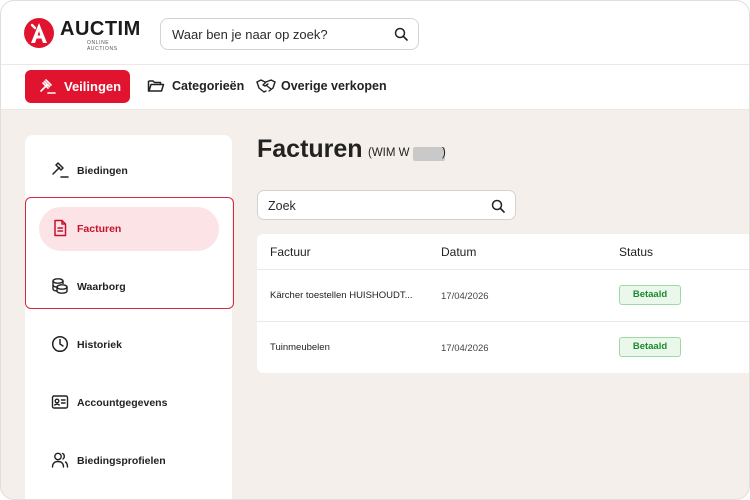  Describe the element at coordinates (129, 287) in the screenshot. I see `sidebar-item-waarborg: Waarborg` at that location.